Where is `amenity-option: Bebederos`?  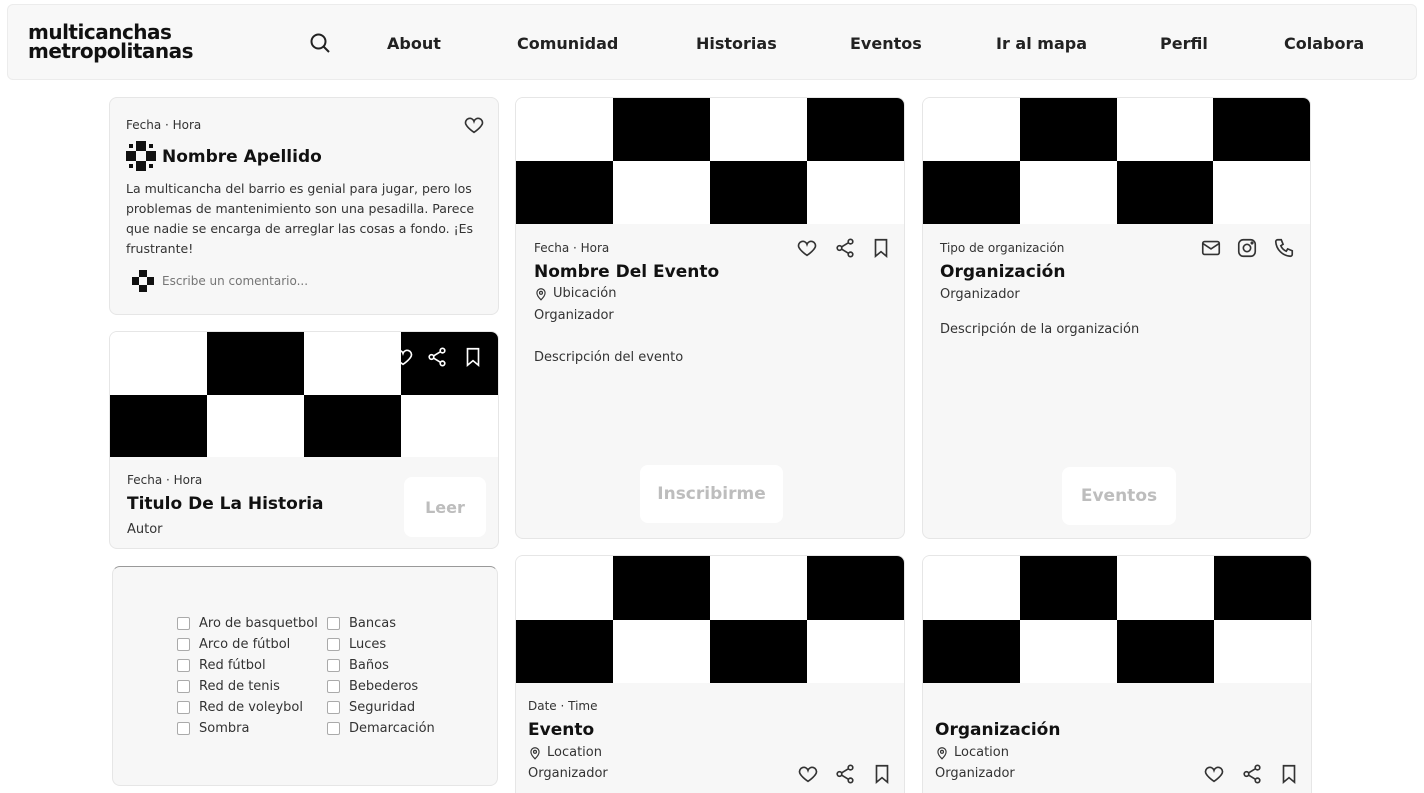
amenity-option: Bebederos is located at coordinates (381, 686).